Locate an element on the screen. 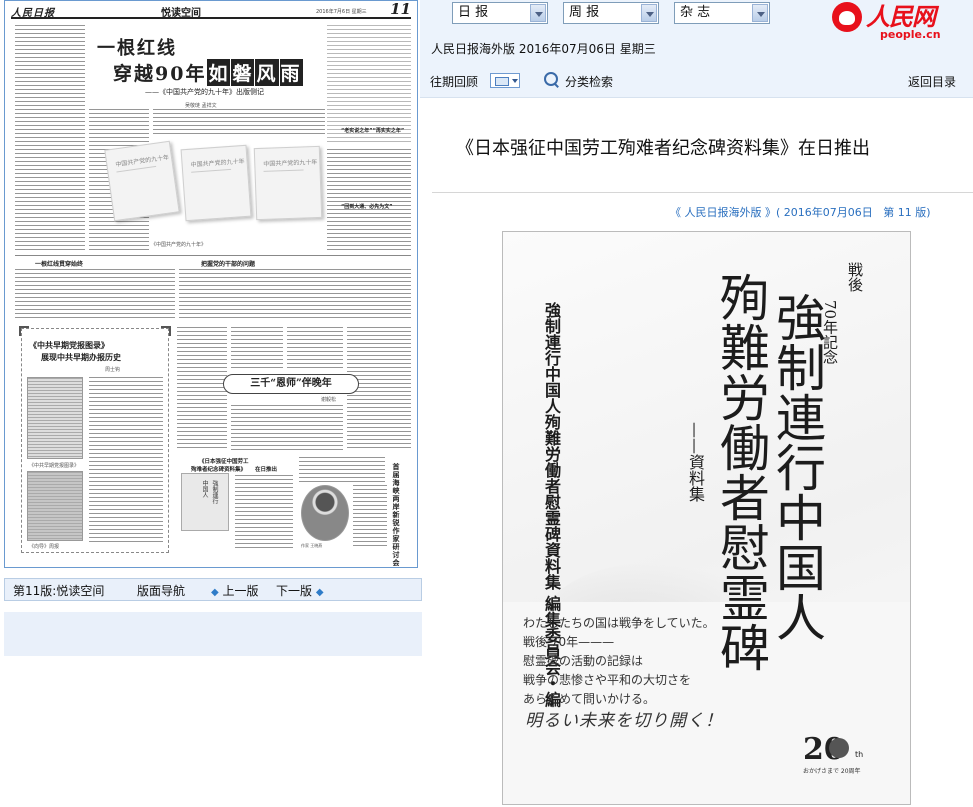 The image size is (973, 807). newspaper-page-number: 11 is located at coordinates (400, 9).